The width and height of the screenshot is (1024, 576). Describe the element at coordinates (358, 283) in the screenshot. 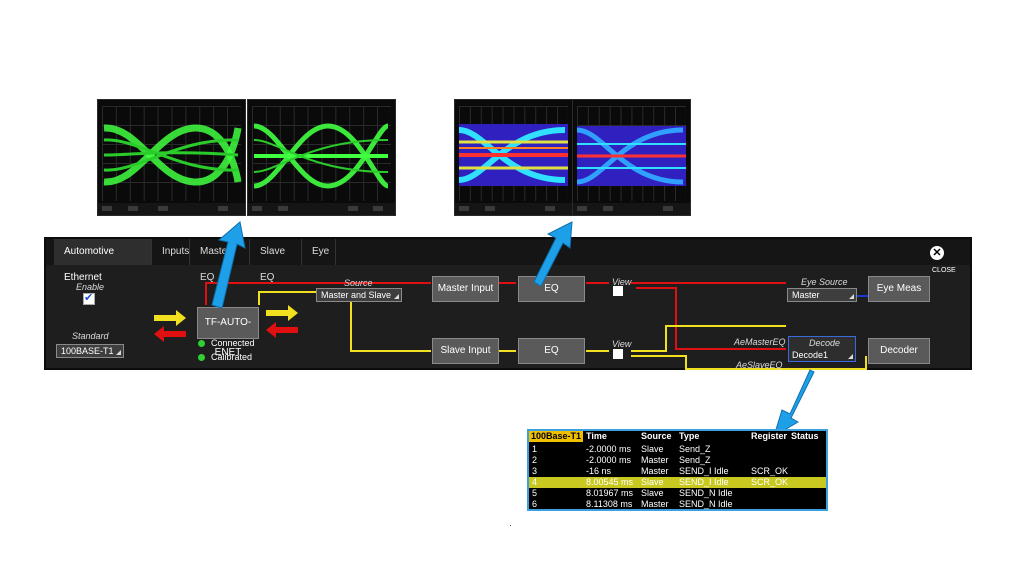

I see `source-label: Source` at that location.